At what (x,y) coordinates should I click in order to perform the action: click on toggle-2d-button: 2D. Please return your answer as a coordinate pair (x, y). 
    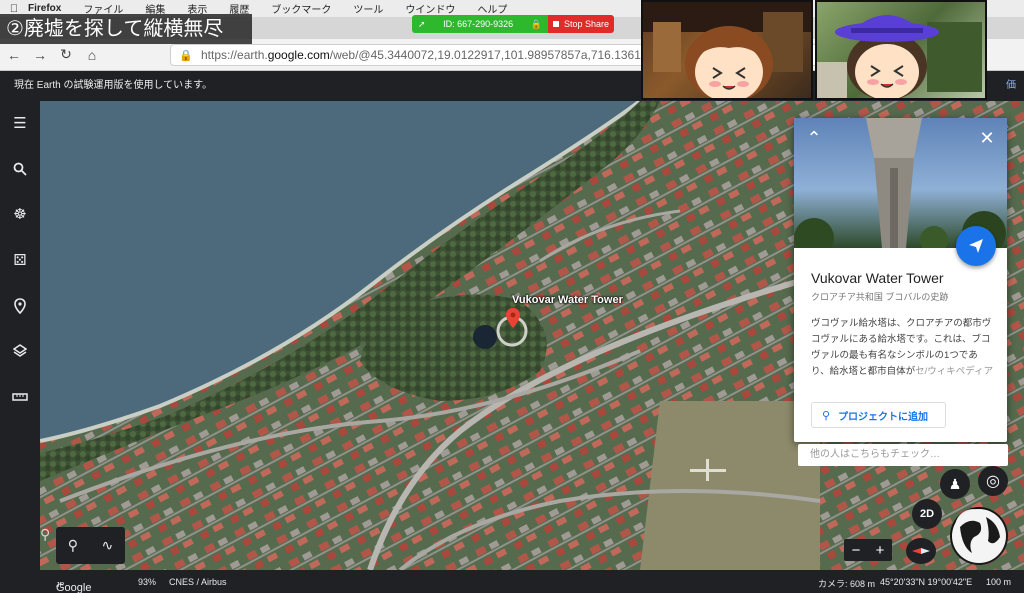
    Looking at the image, I should click on (927, 514).